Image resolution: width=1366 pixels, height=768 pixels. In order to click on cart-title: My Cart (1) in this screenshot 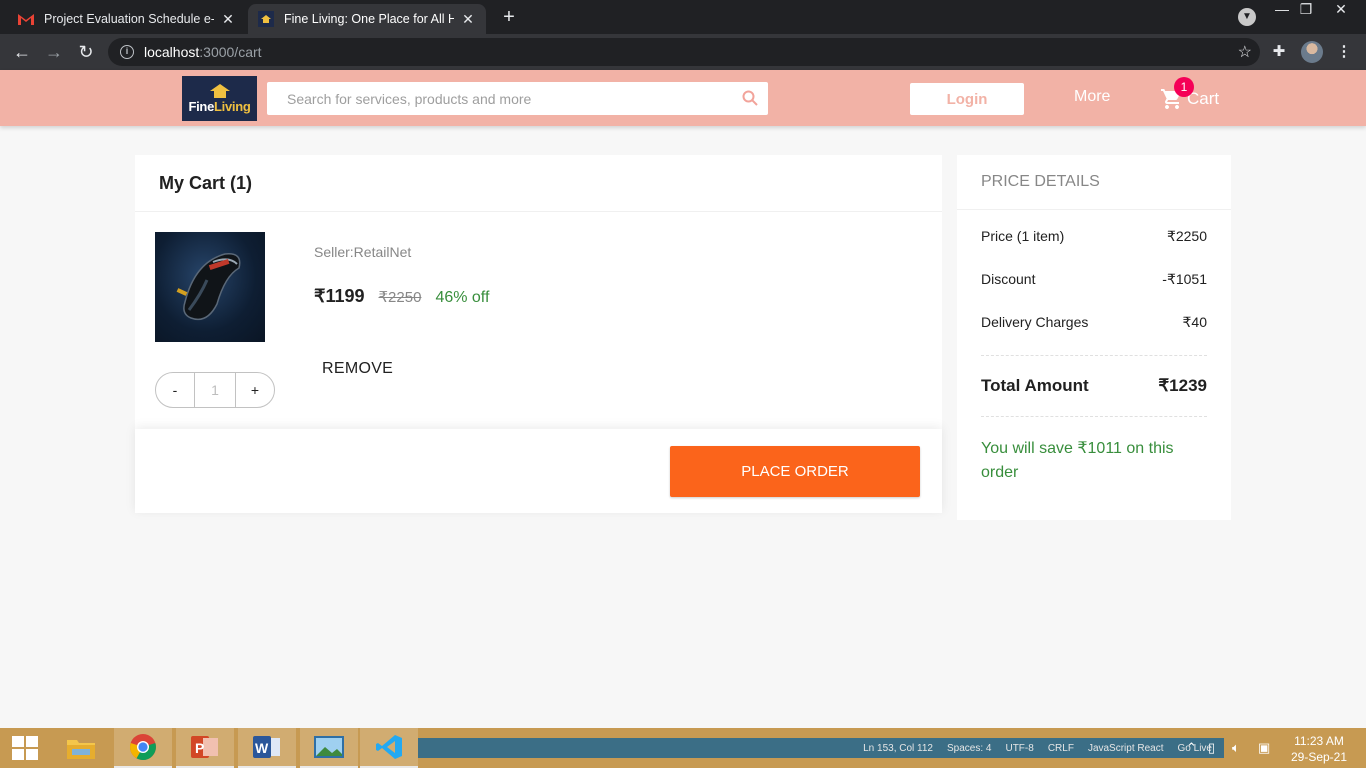, I will do `click(538, 183)`.